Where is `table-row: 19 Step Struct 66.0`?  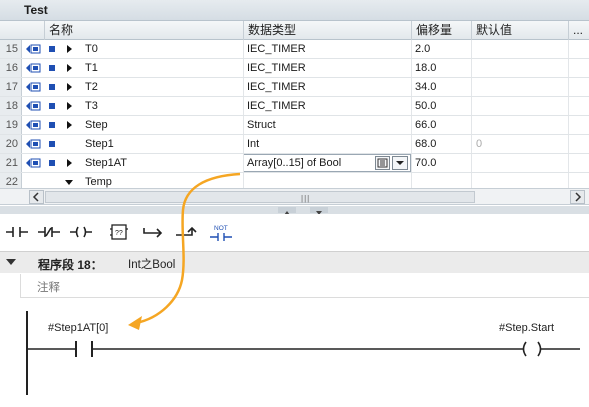
table-row: 19 Step Struct 66.0 is located at coordinates (294, 125).